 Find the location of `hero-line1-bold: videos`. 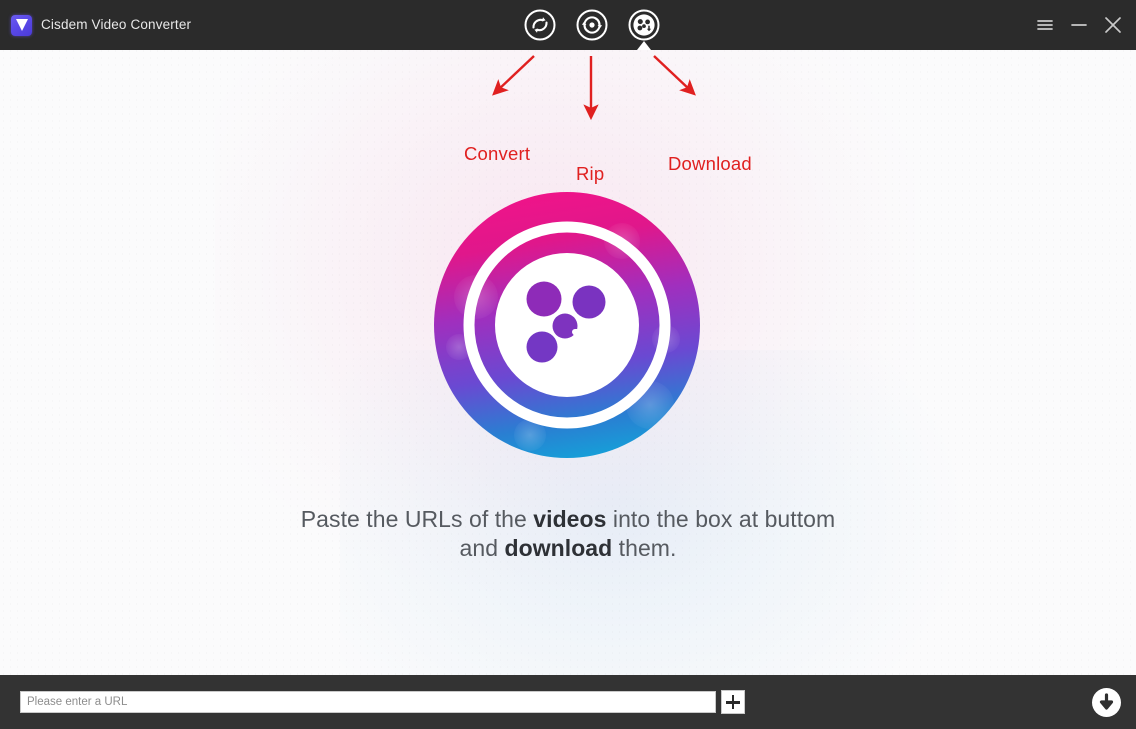

hero-line1-bold: videos is located at coordinates (570, 519).